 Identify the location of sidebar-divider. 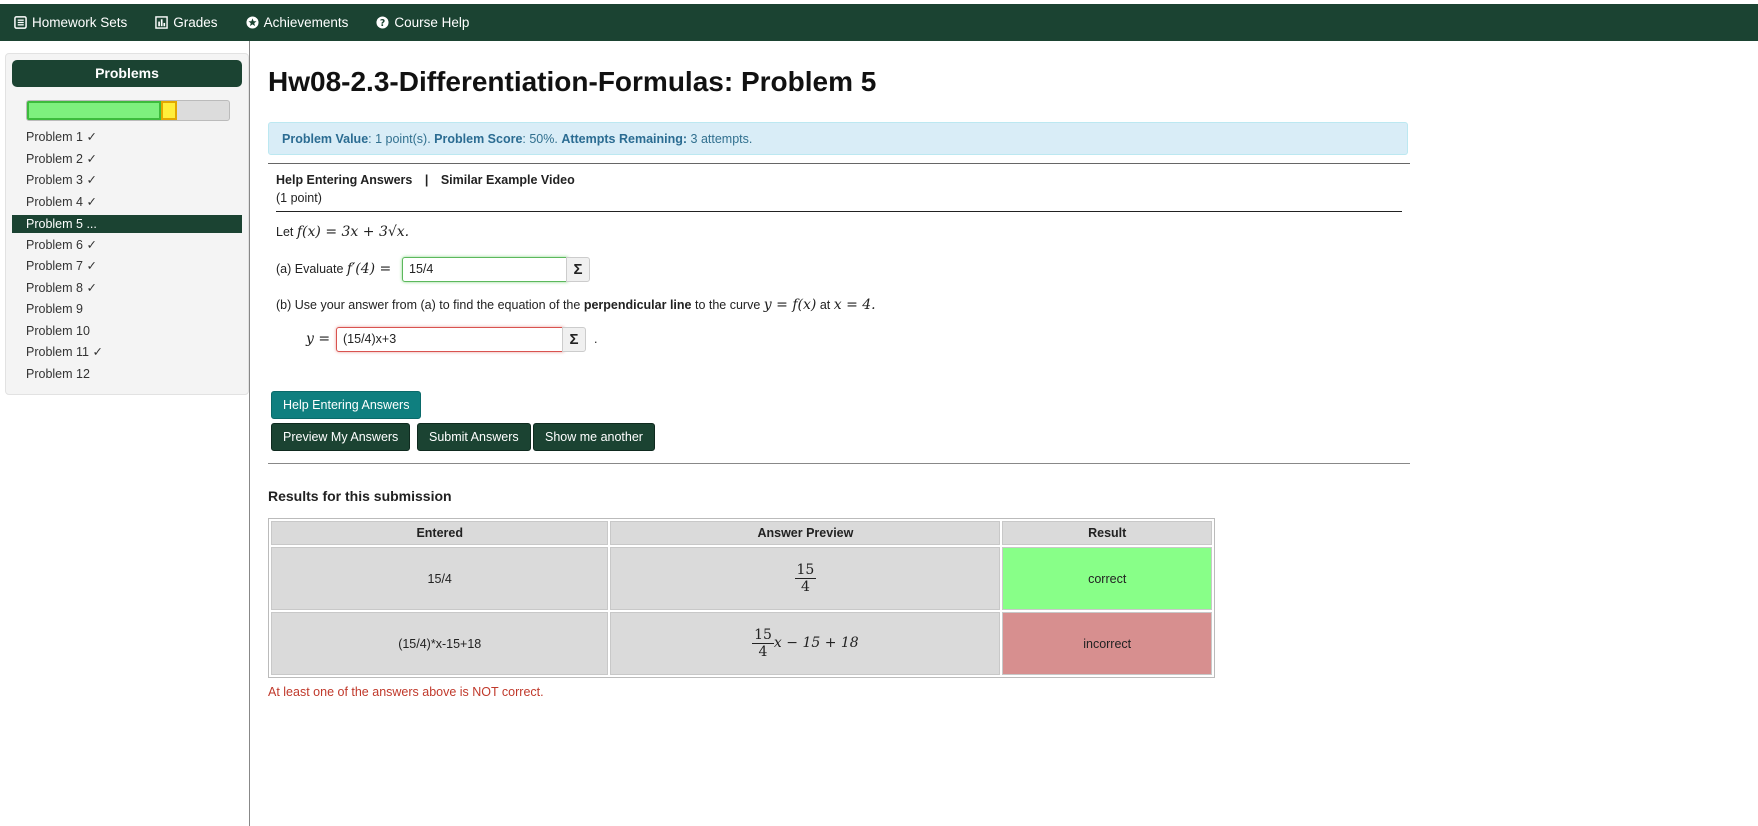
(249, 433).